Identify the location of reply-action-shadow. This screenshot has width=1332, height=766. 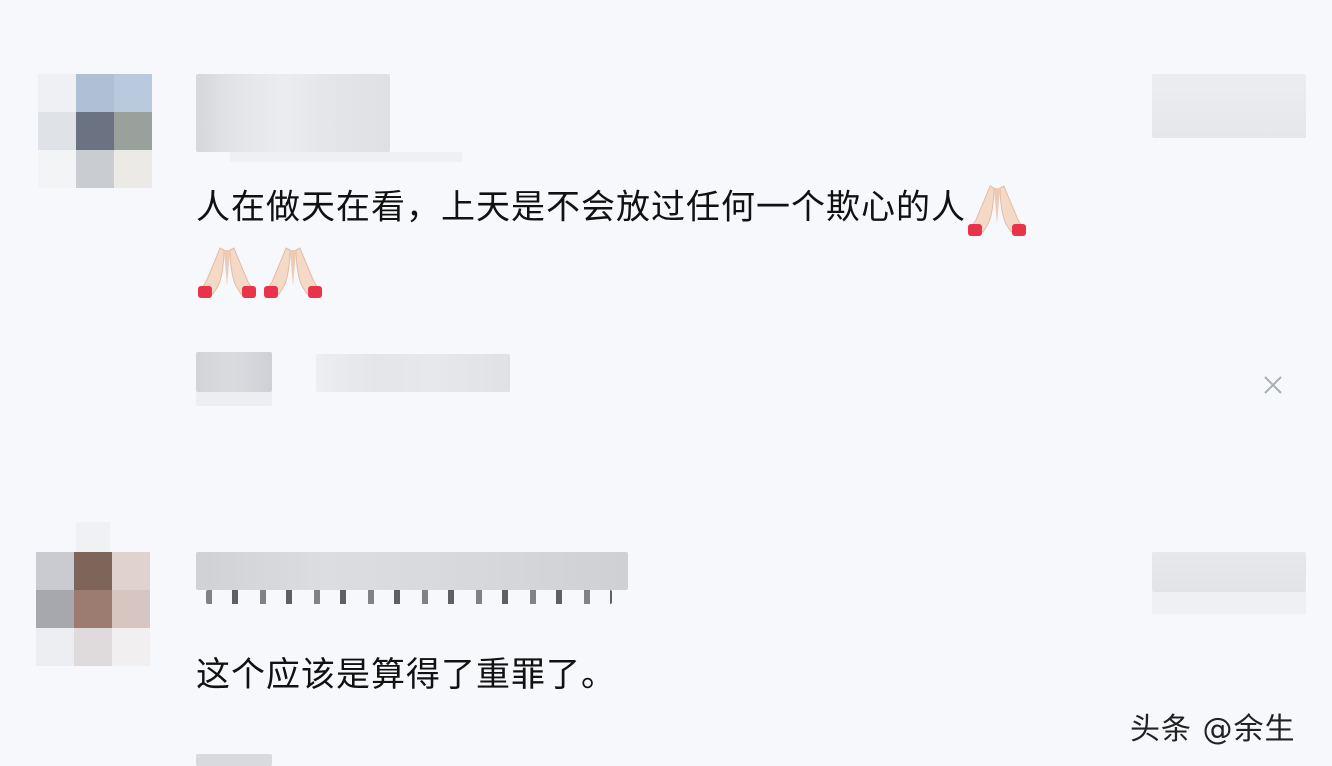
(234, 399).